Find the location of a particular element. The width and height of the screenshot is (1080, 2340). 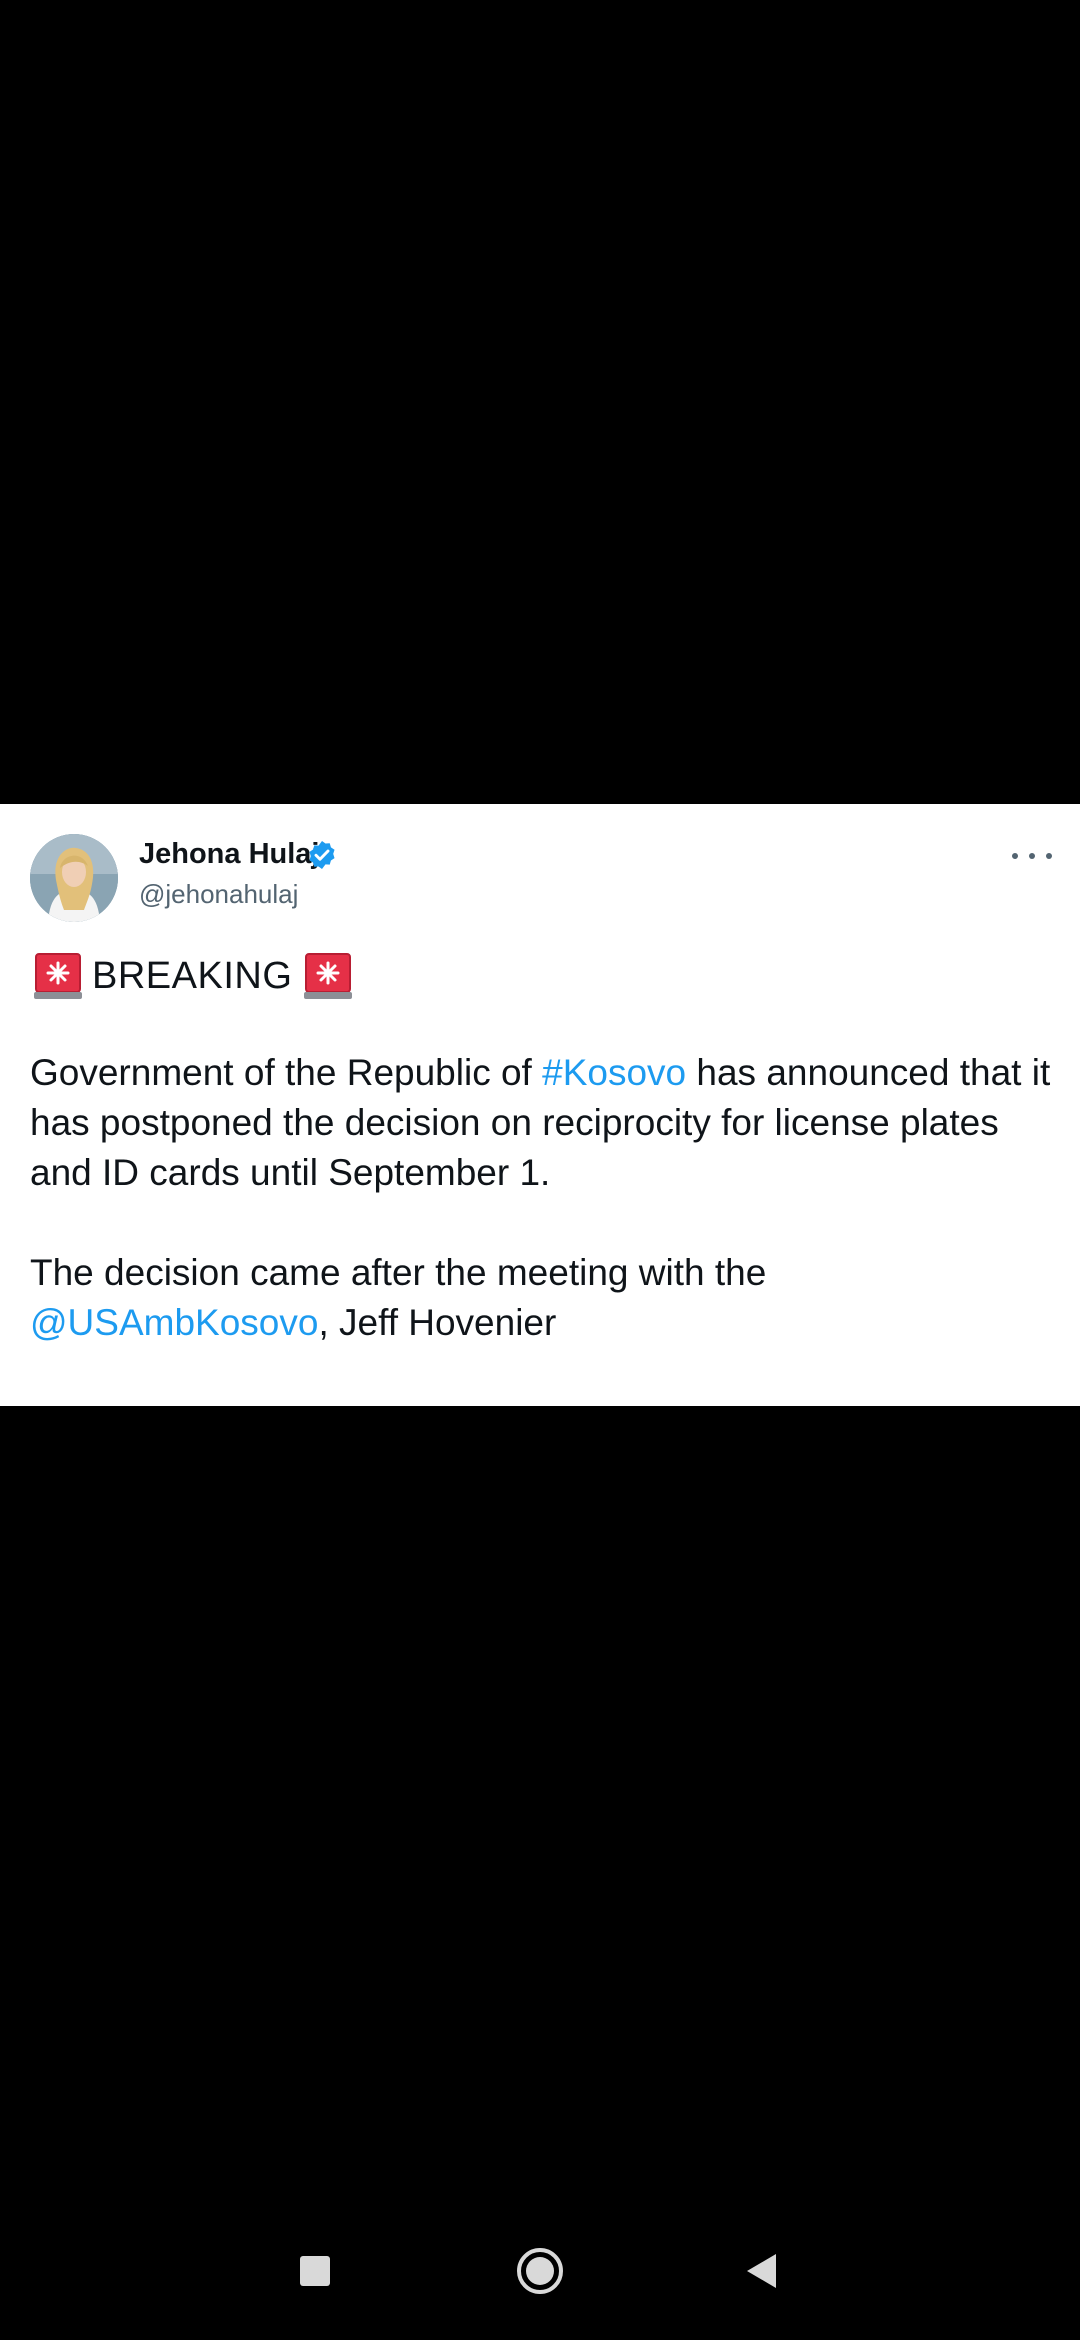

verified-badge-icon is located at coordinates (322, 855).